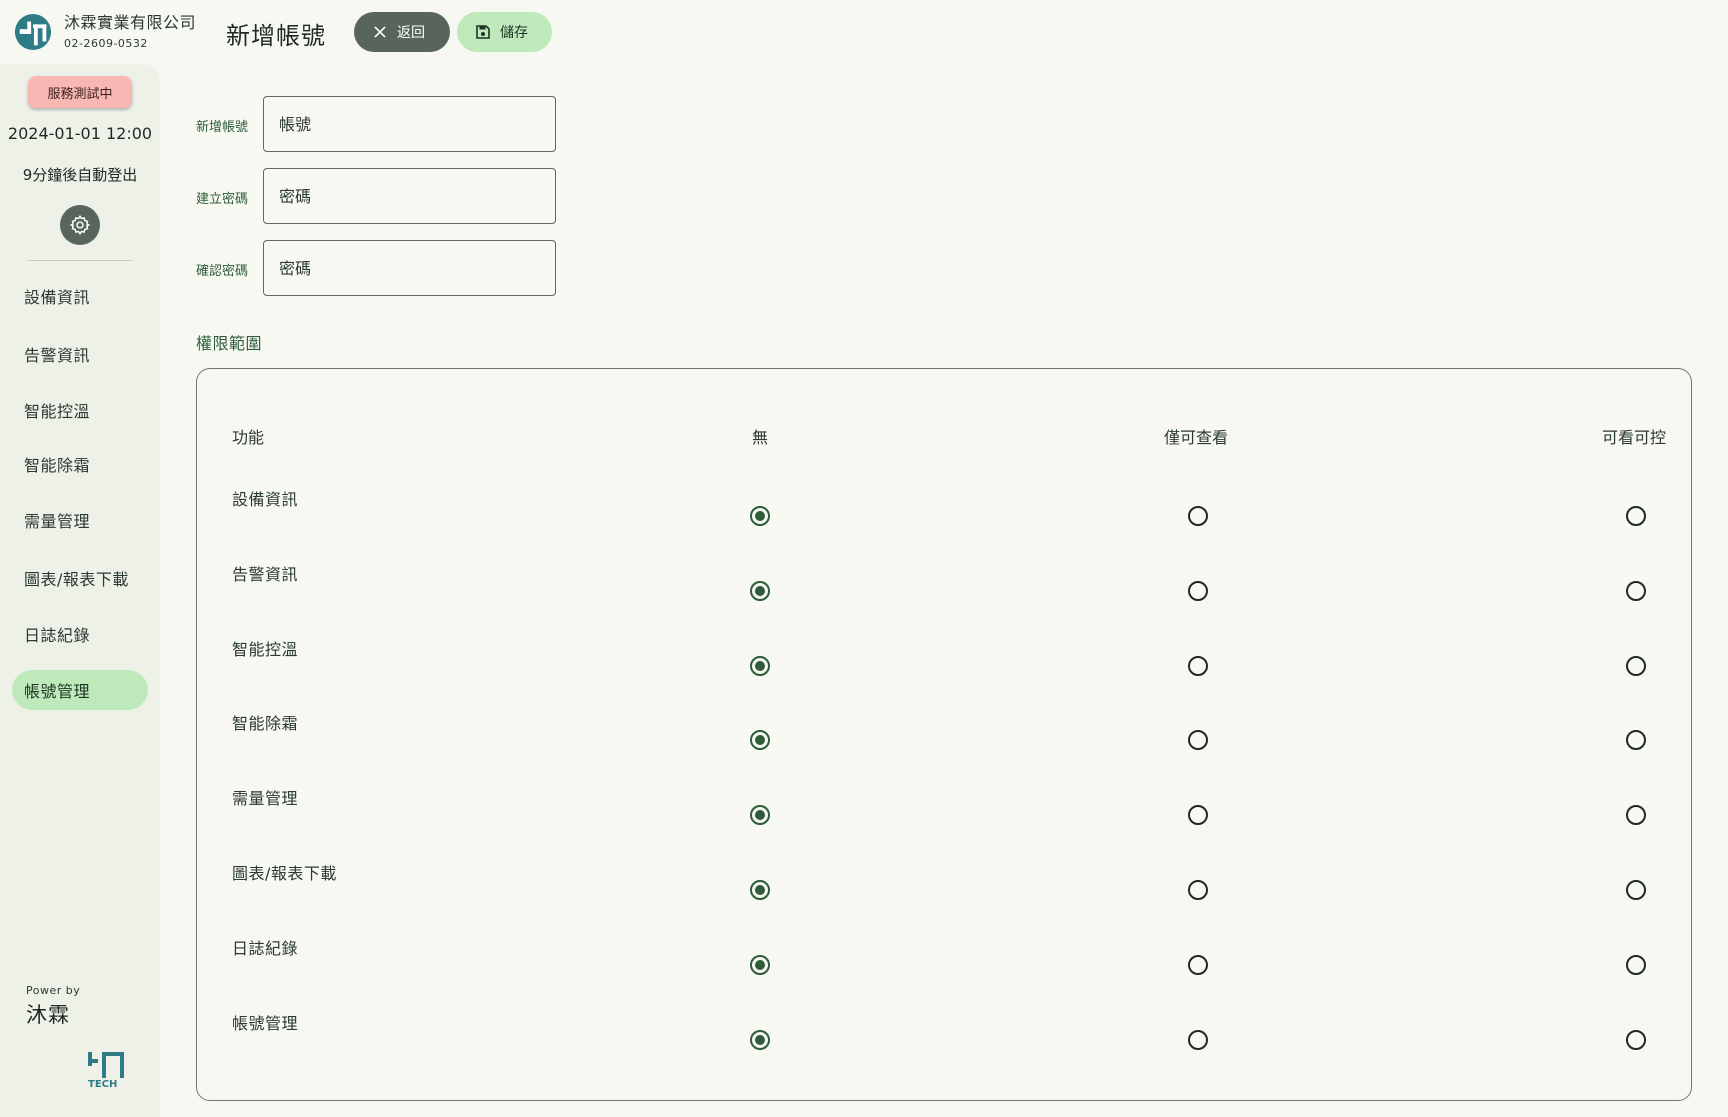  Describe the element at coordinates (106, 1070) in the screenshot. I see `tech-logo-icon: TECH` at that location.